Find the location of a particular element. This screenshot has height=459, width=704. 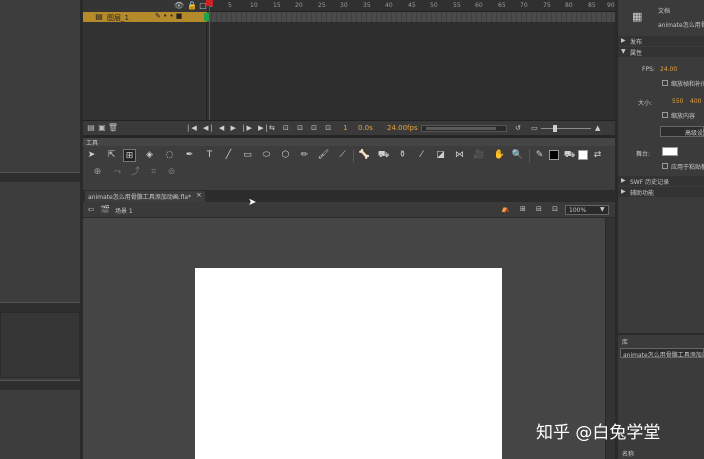

advanced-settings-button: 高级设置 is located at coordinates (682, 131).